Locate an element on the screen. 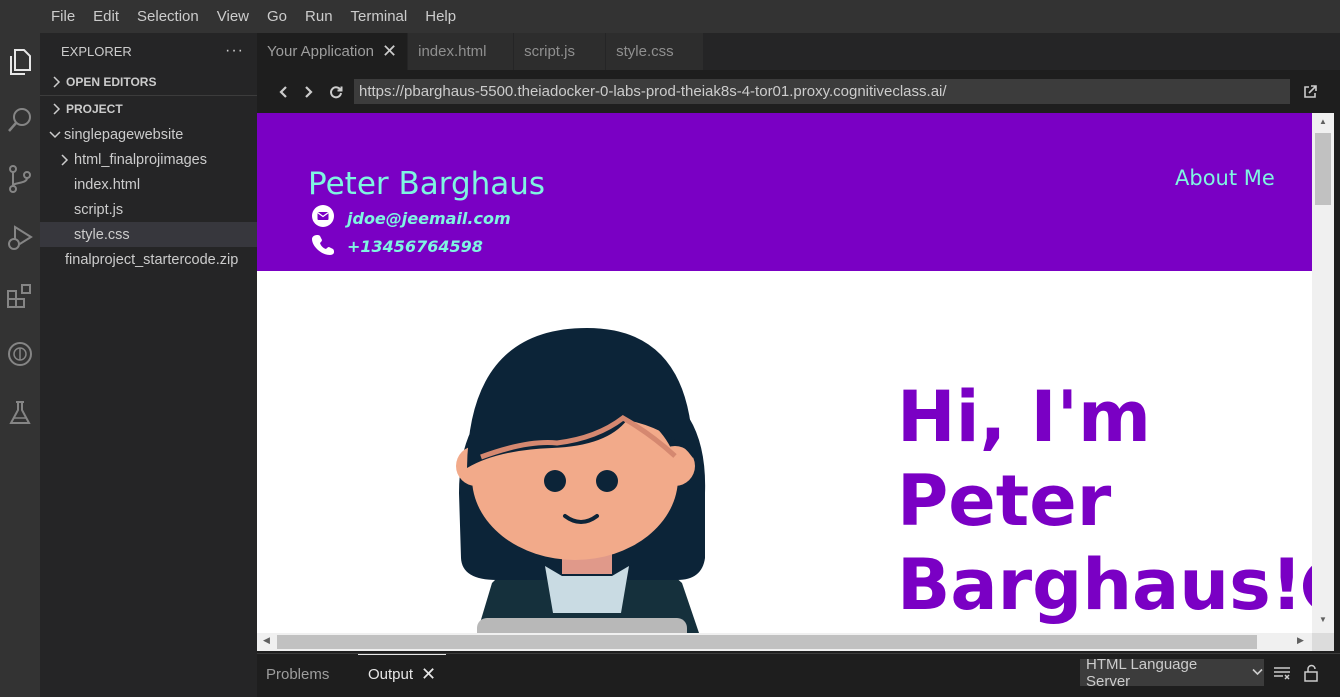 This screenshot has height=697, width=1340. open-editors-section: OPEN EDITORS is located at coordinates (148, 82).